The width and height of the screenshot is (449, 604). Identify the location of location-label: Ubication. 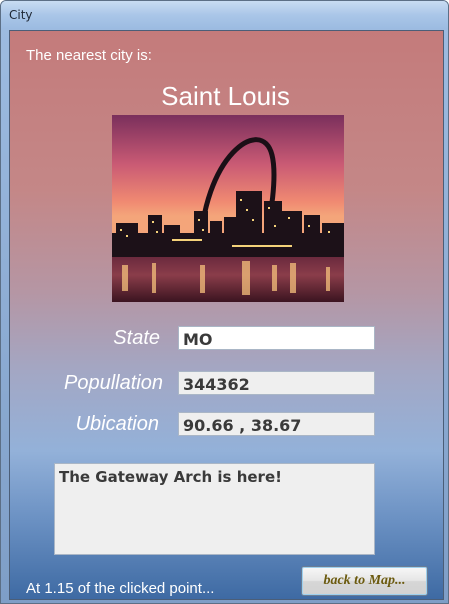
(117, 424).